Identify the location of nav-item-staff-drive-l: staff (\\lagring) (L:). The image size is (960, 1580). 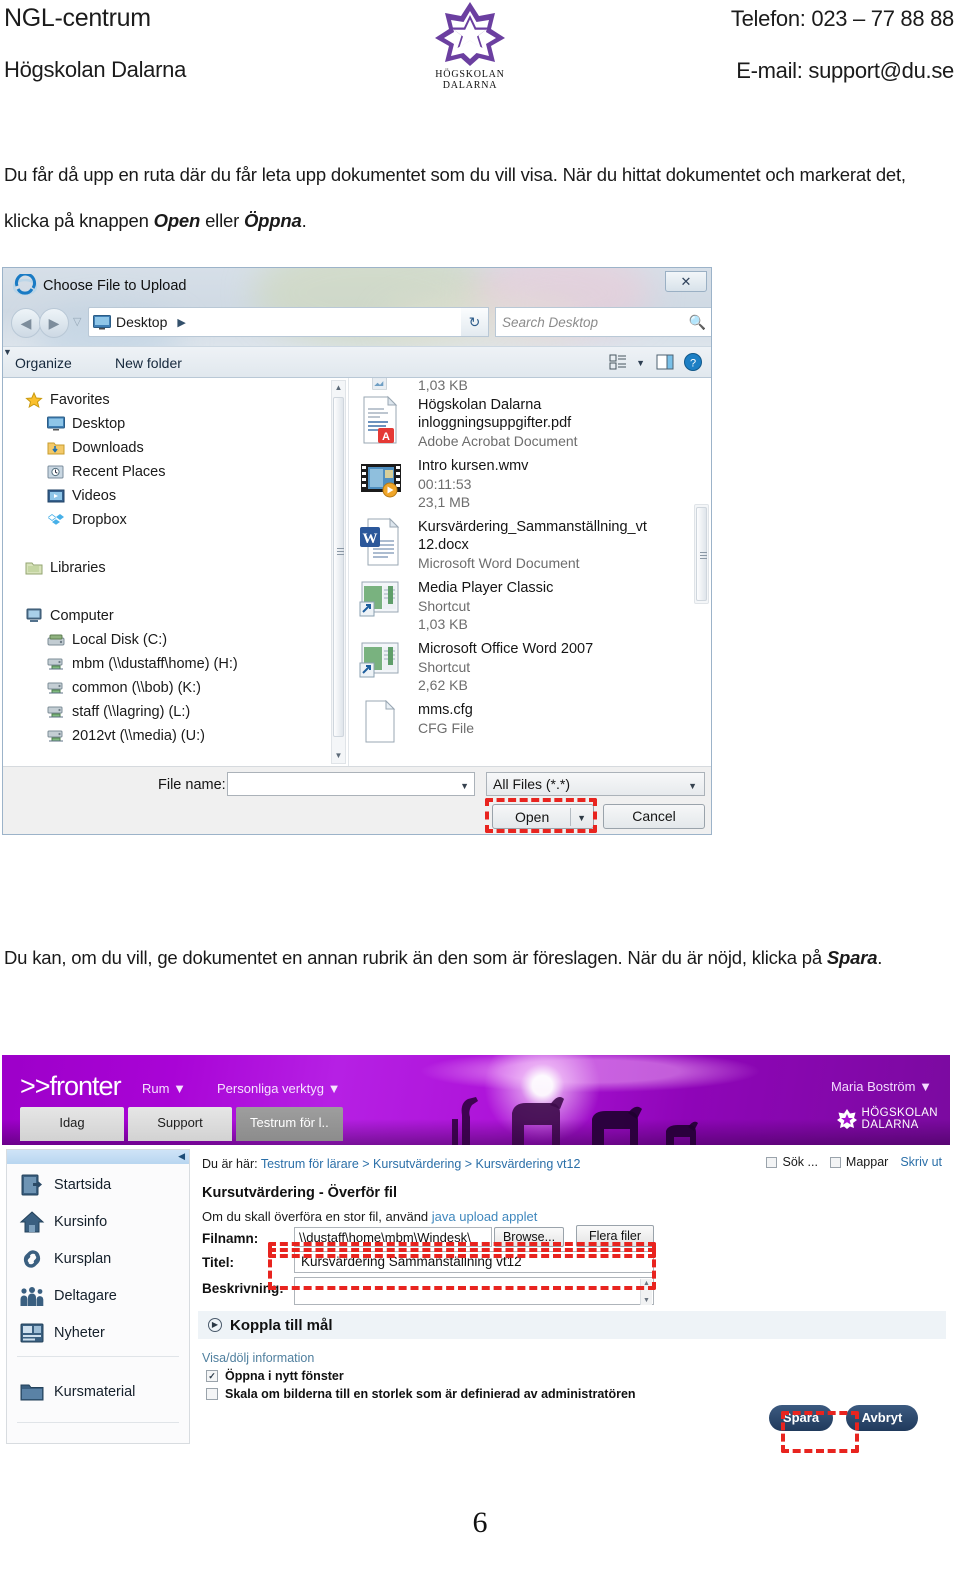
(175, 712).